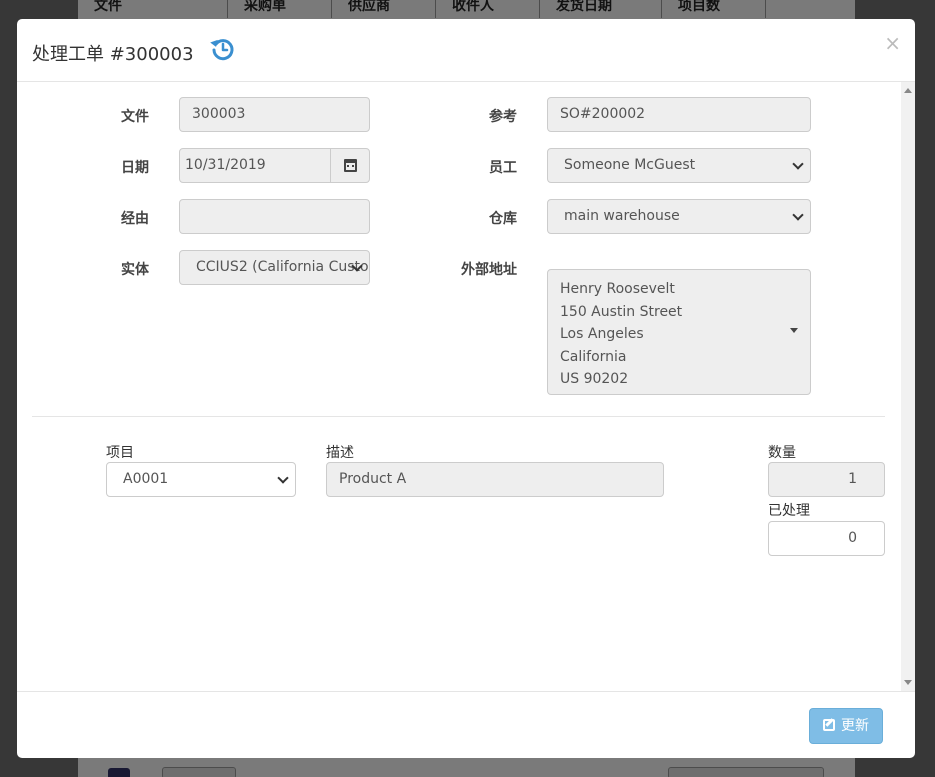 This screenshot has height=777, width=935. What do you see at coordinates (458, 416) in the screenshot?
I see `section-divider` at bounding box center [458, 416].